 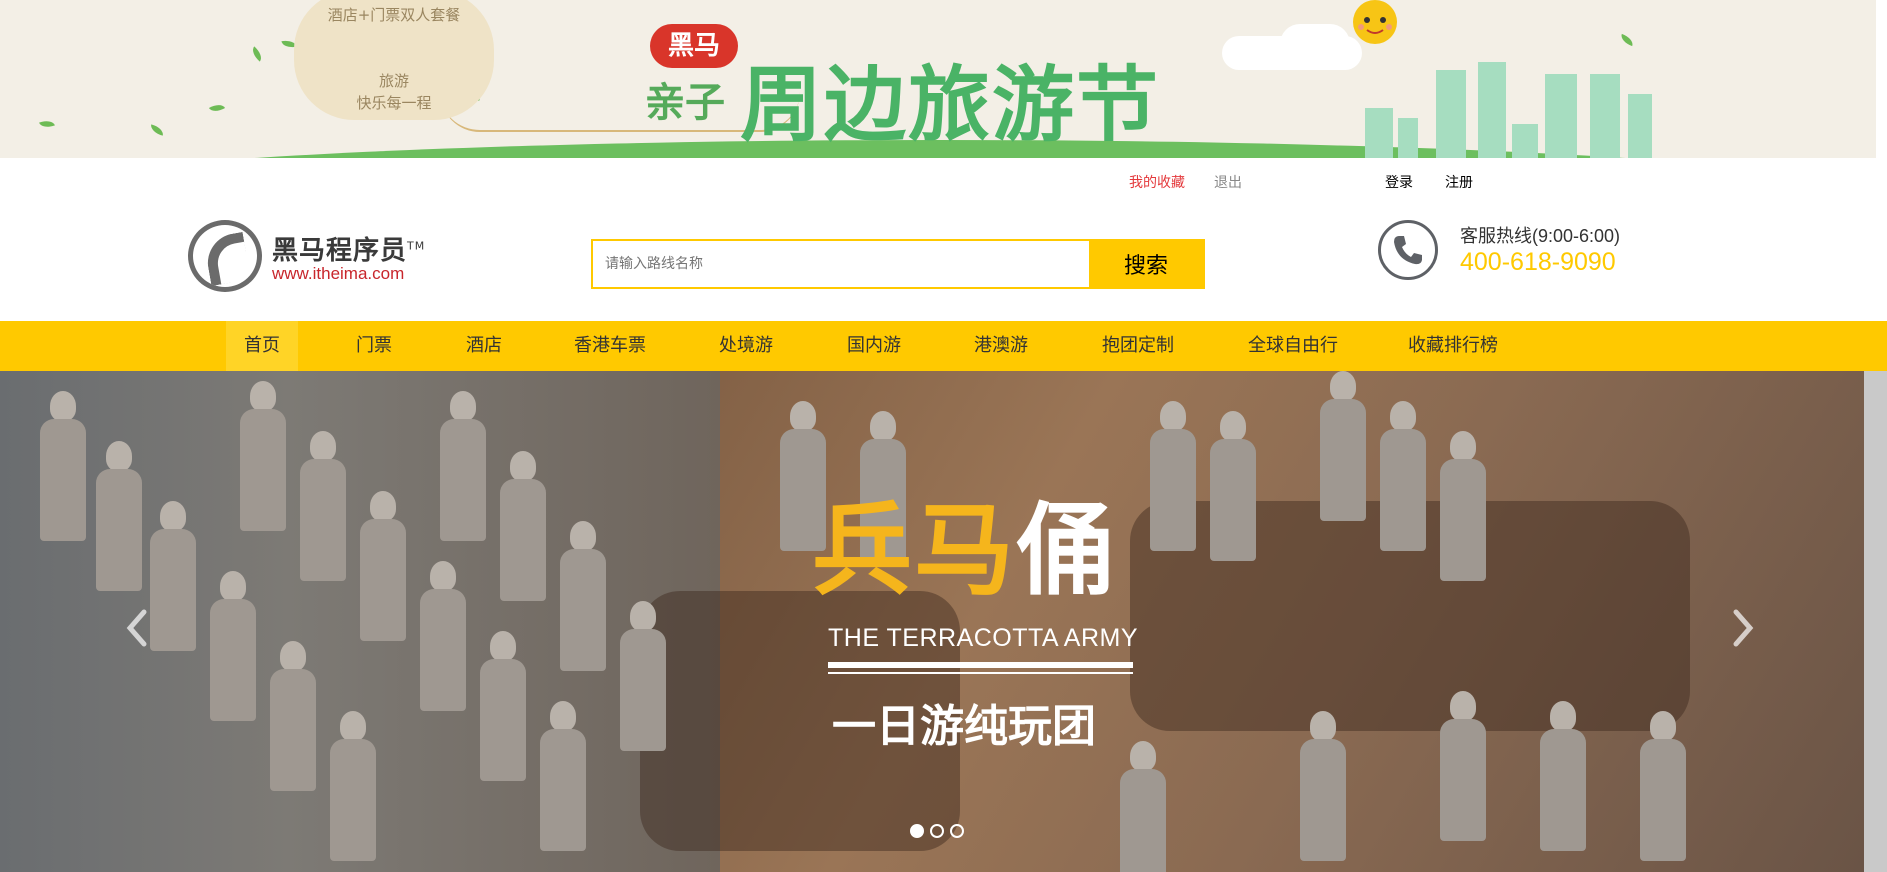 I want to click on logout-link: 退出, so click(x=1228, y=182).